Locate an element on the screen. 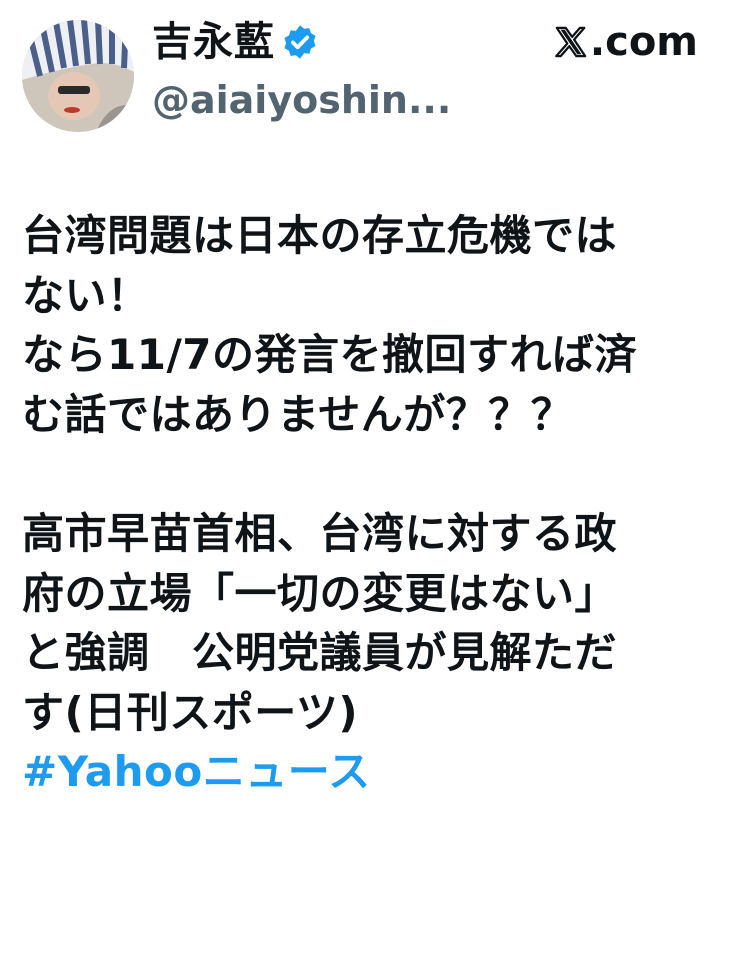 The image size is (750, 972). name-row: 吉永藍 is located at coordinates (235, 42).